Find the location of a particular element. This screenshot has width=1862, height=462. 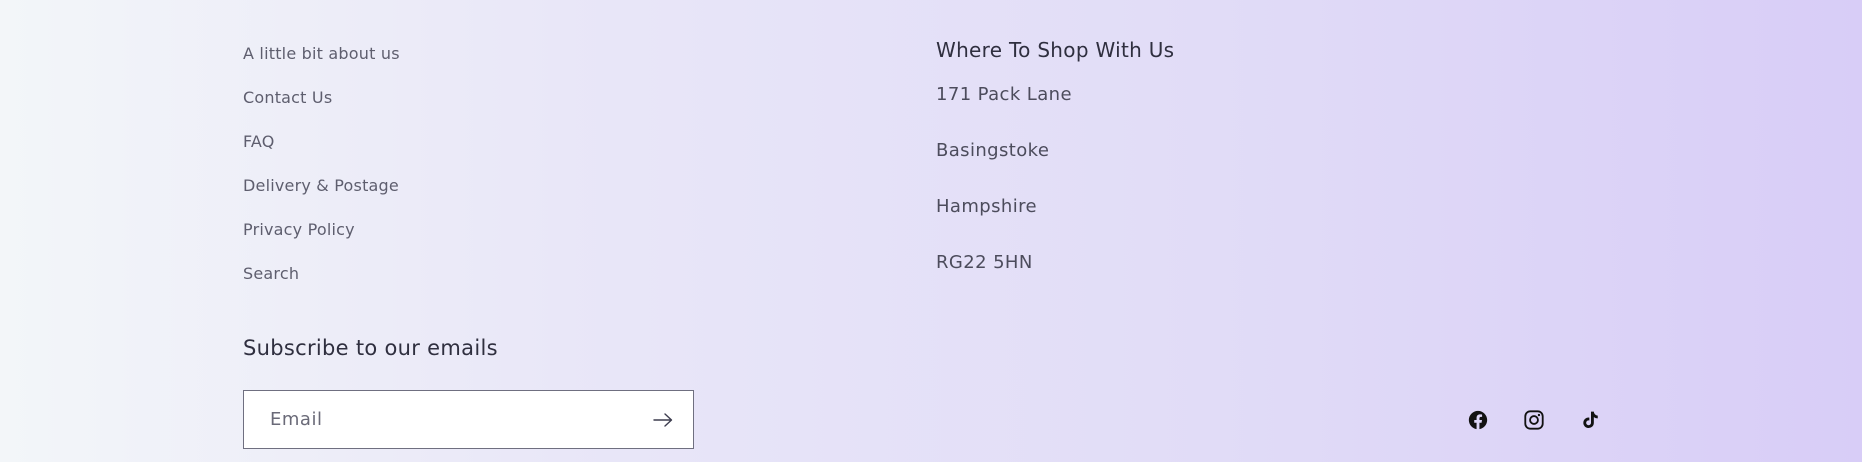

facebook-icon is located at coordinates (1478, 420).